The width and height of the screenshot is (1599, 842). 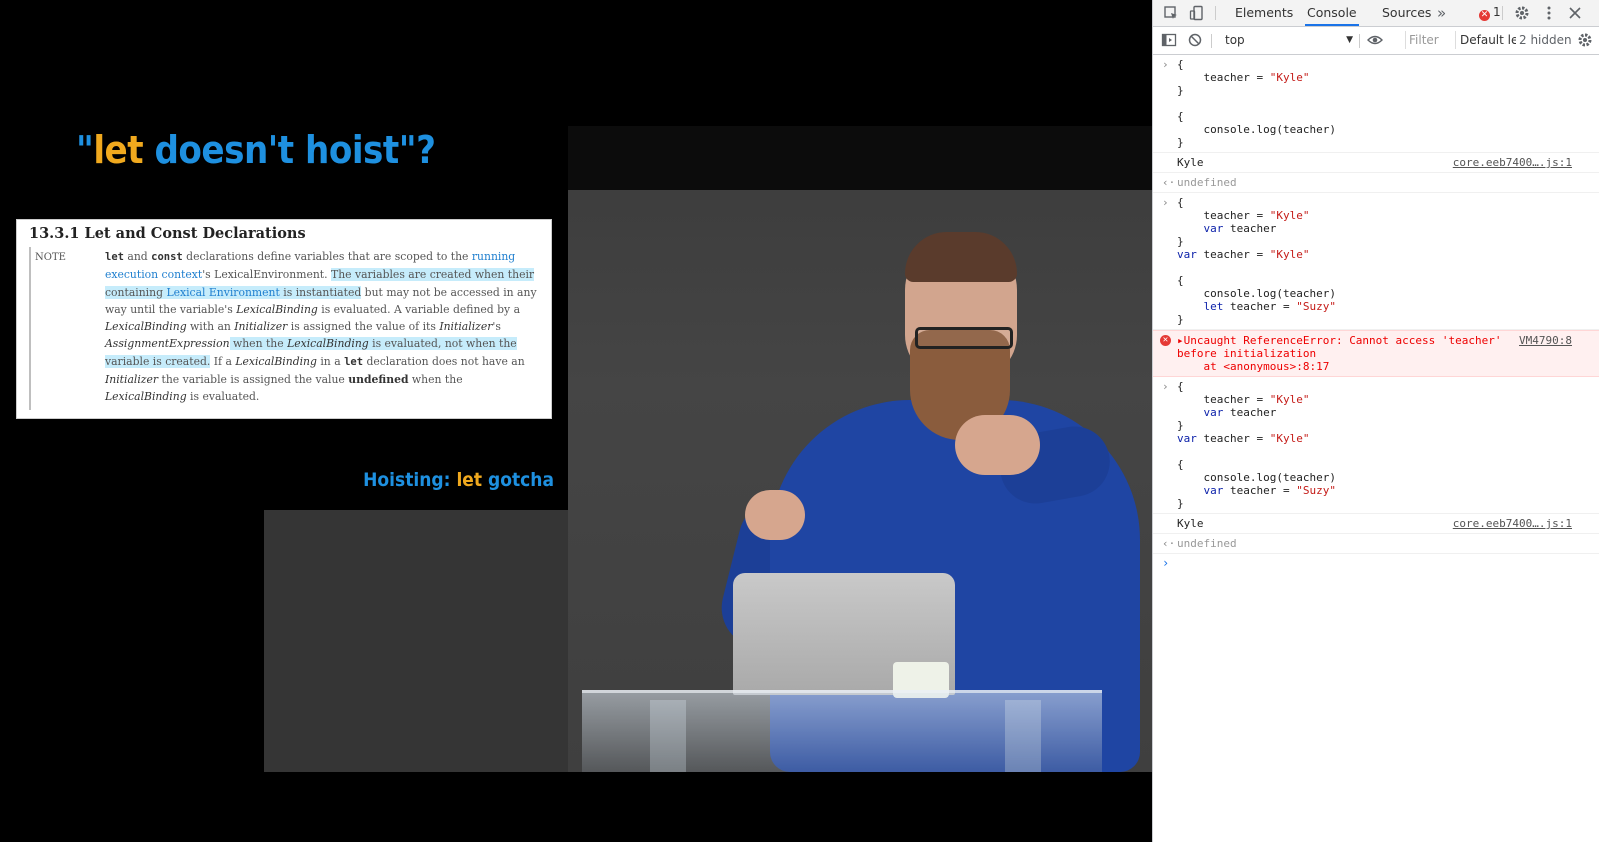 I want to click on slide-footer: Hoisting: let gotcha, so click(x=458, y=480).